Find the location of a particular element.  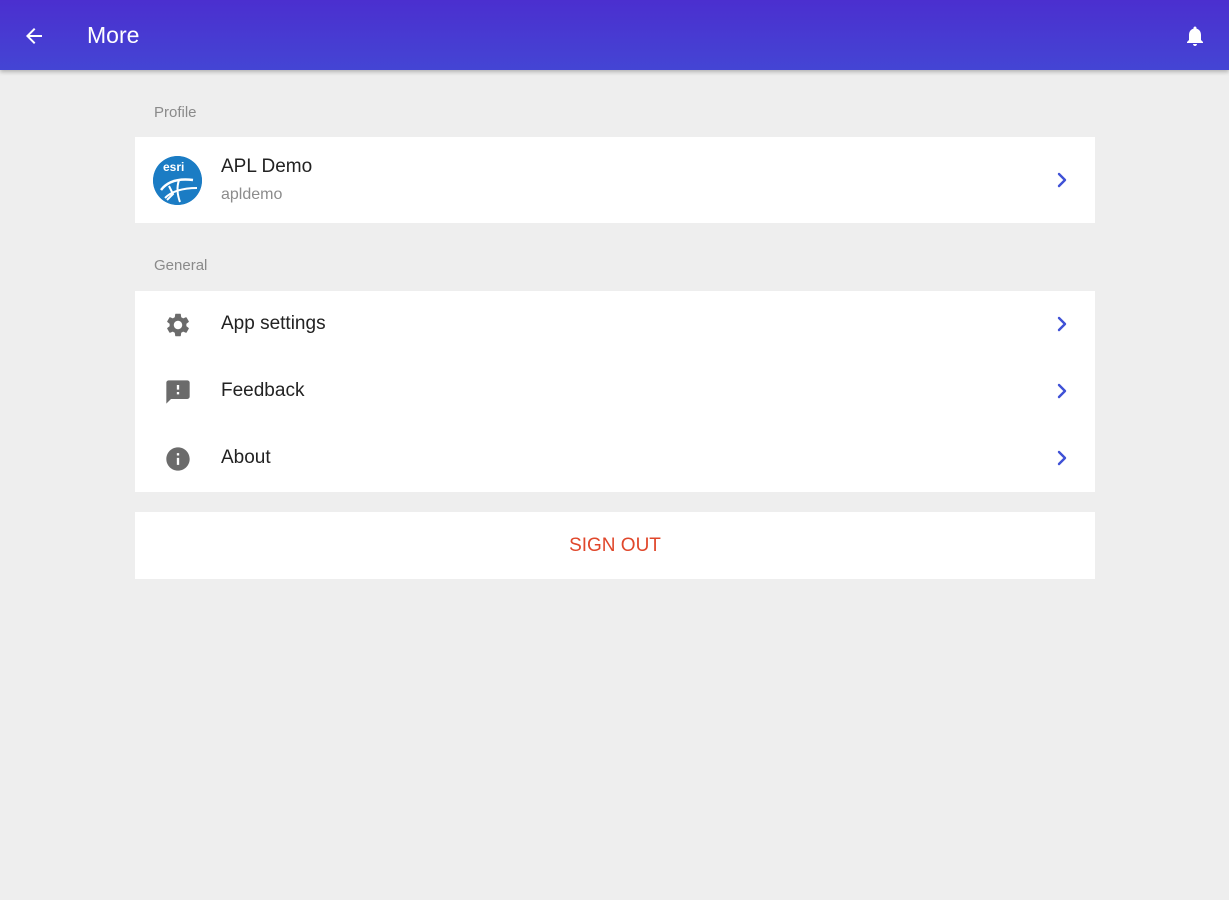

back-button is located at coordinates (34, 36).